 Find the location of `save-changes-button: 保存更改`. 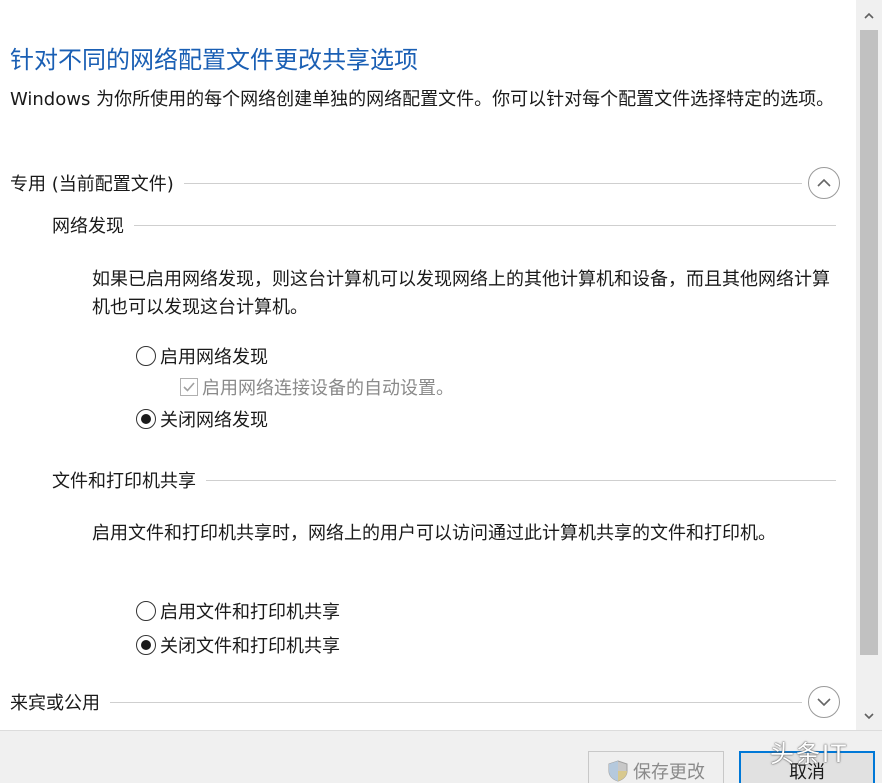

save-changes-button: 保存更改 is located at coordinates (656, 767).